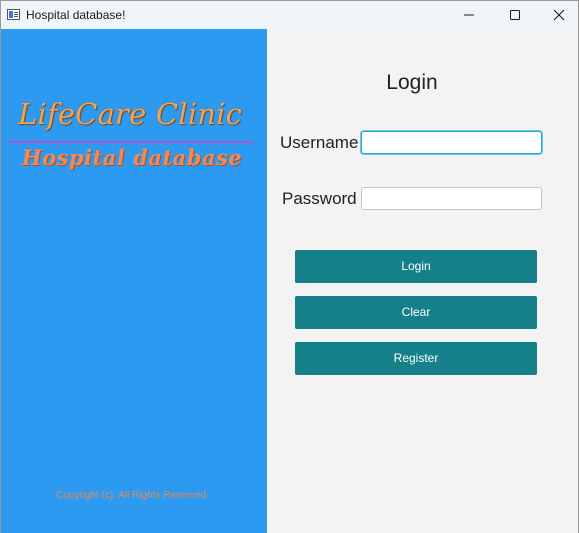 The height and width of the screenshot is (533, 579). Describe the element at coordinates (130, 114) in the screenshot. I see `clinic-name: LifeCare Clinic` at that location.